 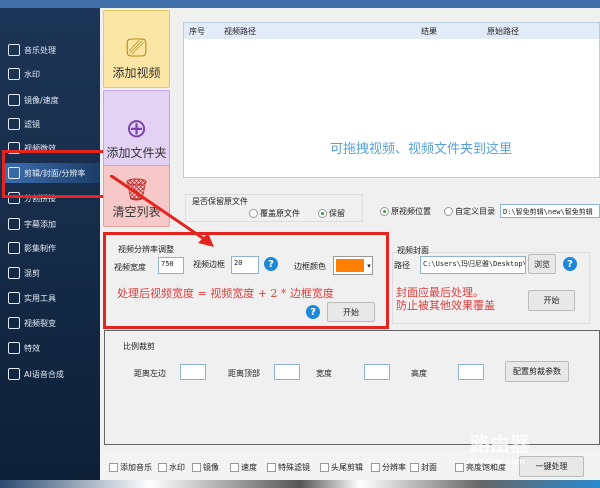 I want to click on speed-icon, so click(x=14, y=100).